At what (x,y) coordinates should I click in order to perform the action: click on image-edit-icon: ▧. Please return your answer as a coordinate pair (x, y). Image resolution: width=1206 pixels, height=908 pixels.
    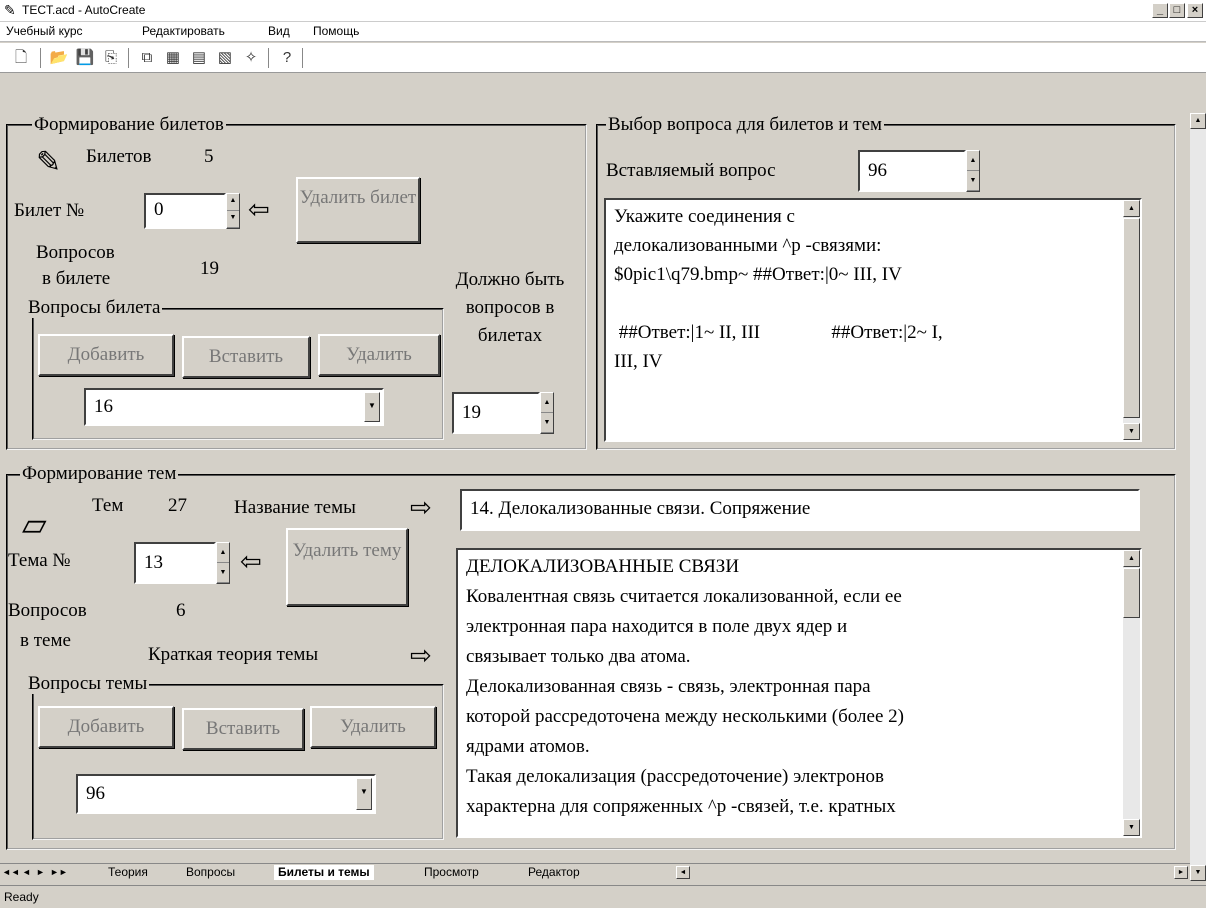
    Looking at the image, I should click on (225, 58).